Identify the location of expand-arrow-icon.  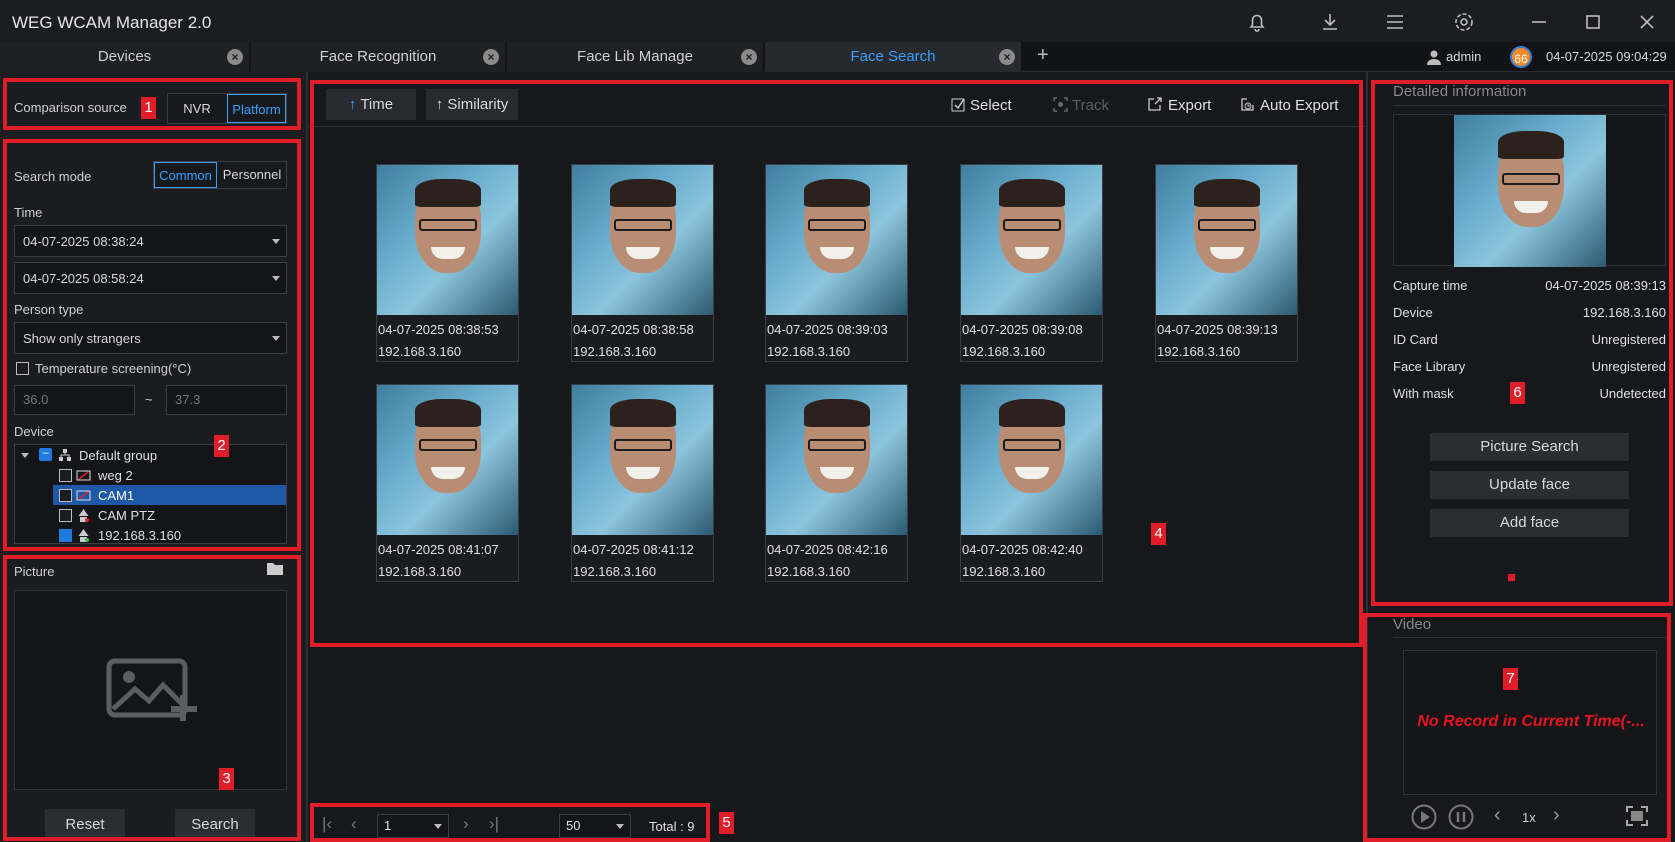
(25, 455).